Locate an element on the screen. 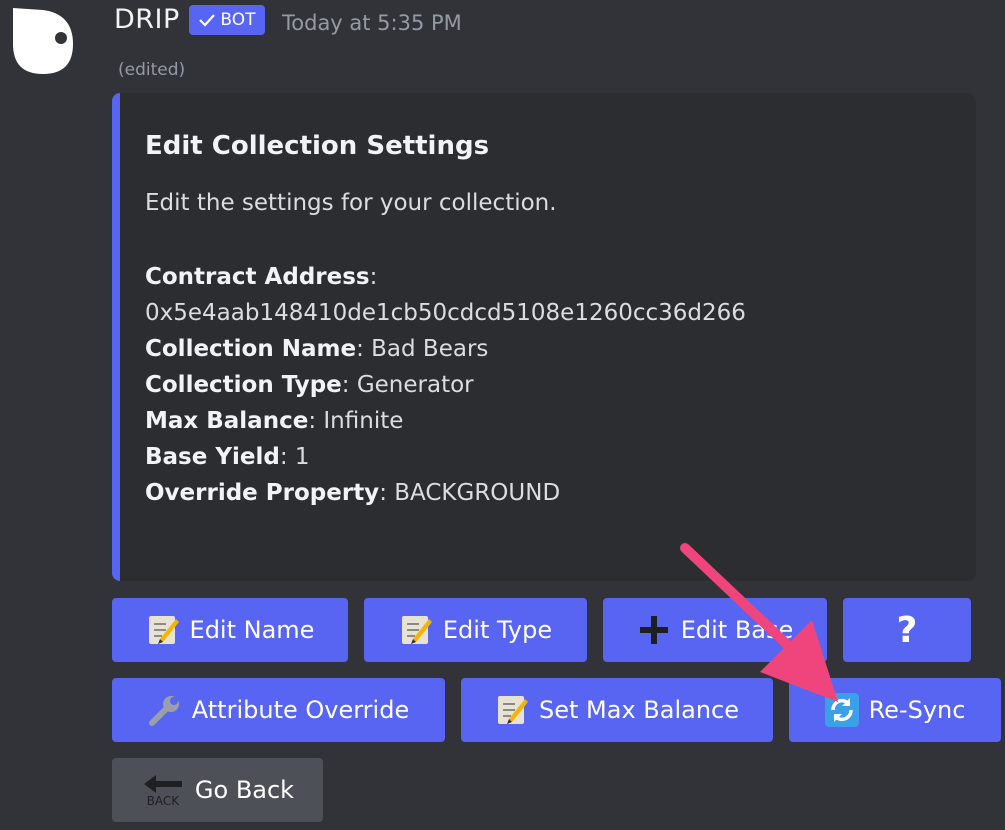 Image resolution: width=1005 pixels, height=830 pixels. edit-name-label: Edit Name is located at coordinates (252, 630).